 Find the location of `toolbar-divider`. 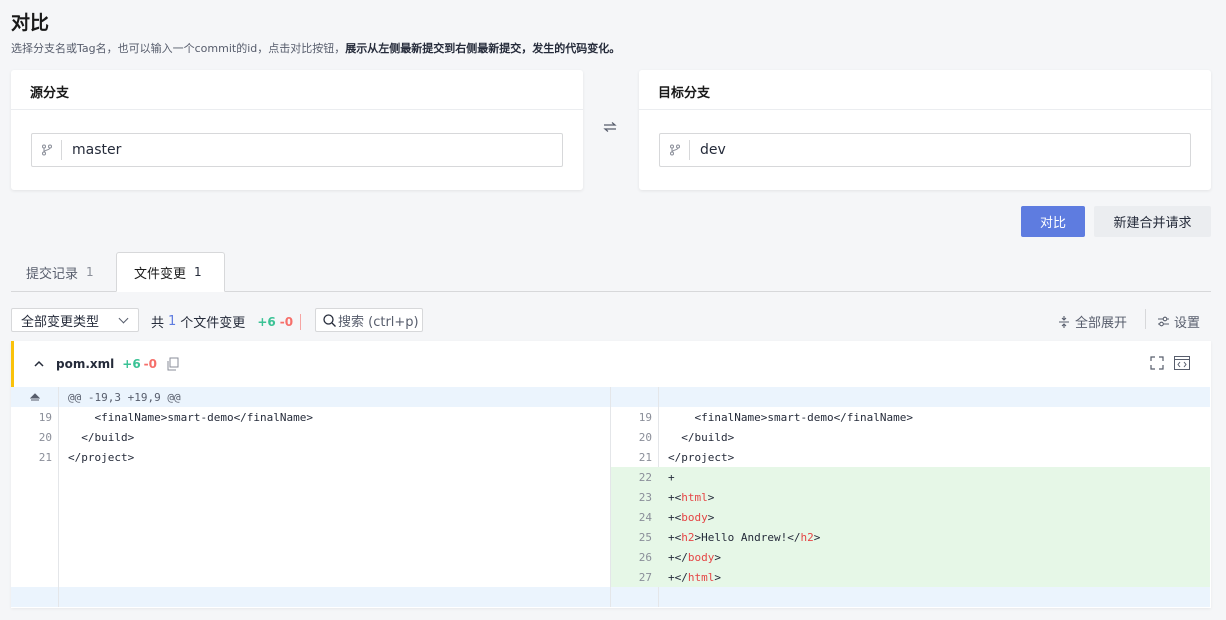

toolbar-divider is located at coordinates (1145, 319).